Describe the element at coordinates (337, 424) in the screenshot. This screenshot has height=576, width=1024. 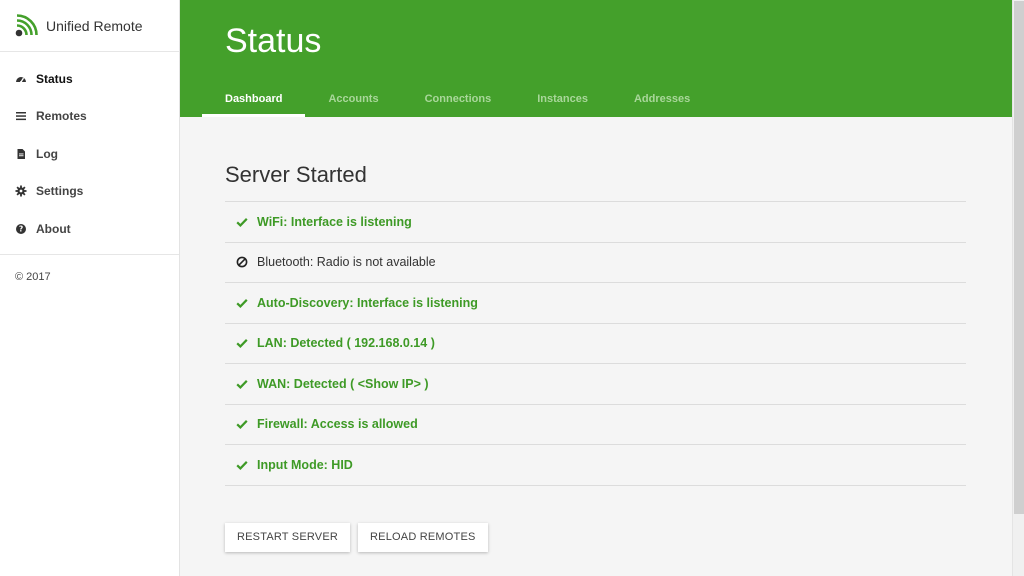
I see `status-text: Firewall: Access is allowed` at that location.